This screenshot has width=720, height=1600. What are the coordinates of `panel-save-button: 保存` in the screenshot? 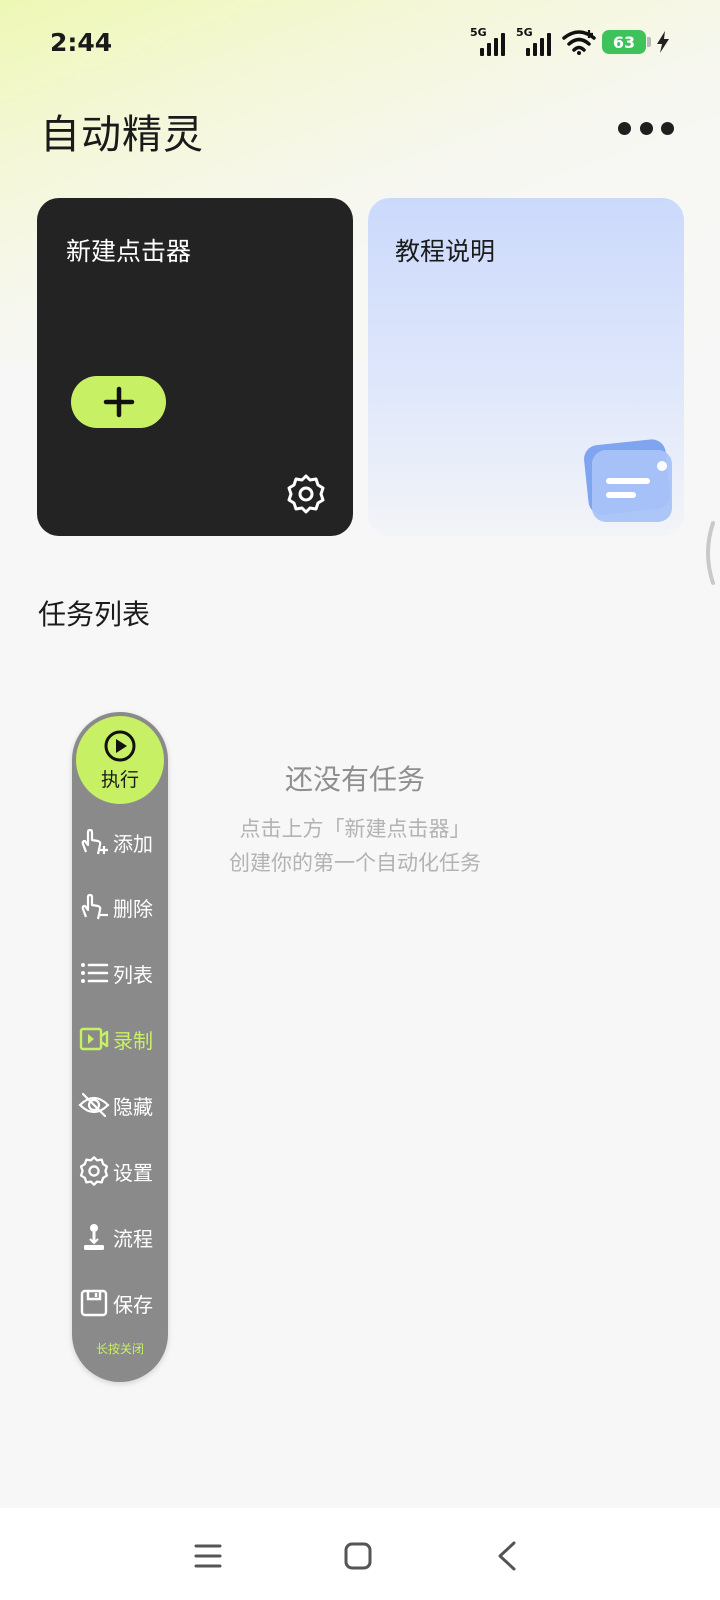 It's located at (121, 1303).